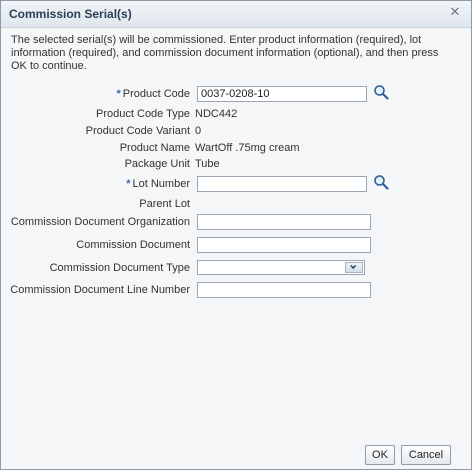 The width and height of the screenshot is (472, 470). Describe the element at coordinates (198, 131) in the screenshot. I see `product-code-variant-value: 0` at that location.